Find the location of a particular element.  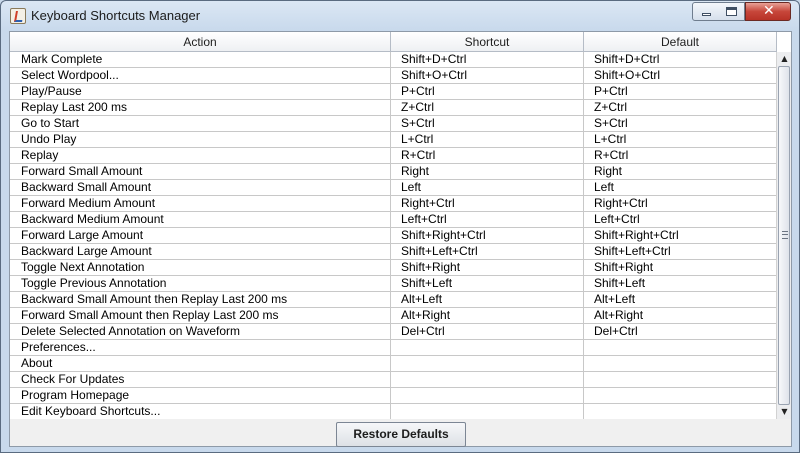

restore-defaults-button: Restore Defaults is located at coordinates (401, 434).